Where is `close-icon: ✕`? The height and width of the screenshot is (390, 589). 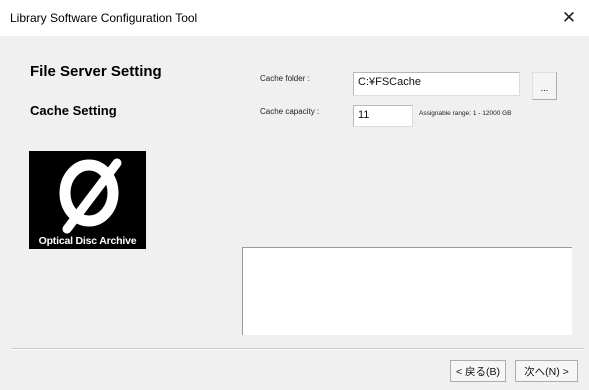 close-icon: ✕ is located at coordinates (569, 17).